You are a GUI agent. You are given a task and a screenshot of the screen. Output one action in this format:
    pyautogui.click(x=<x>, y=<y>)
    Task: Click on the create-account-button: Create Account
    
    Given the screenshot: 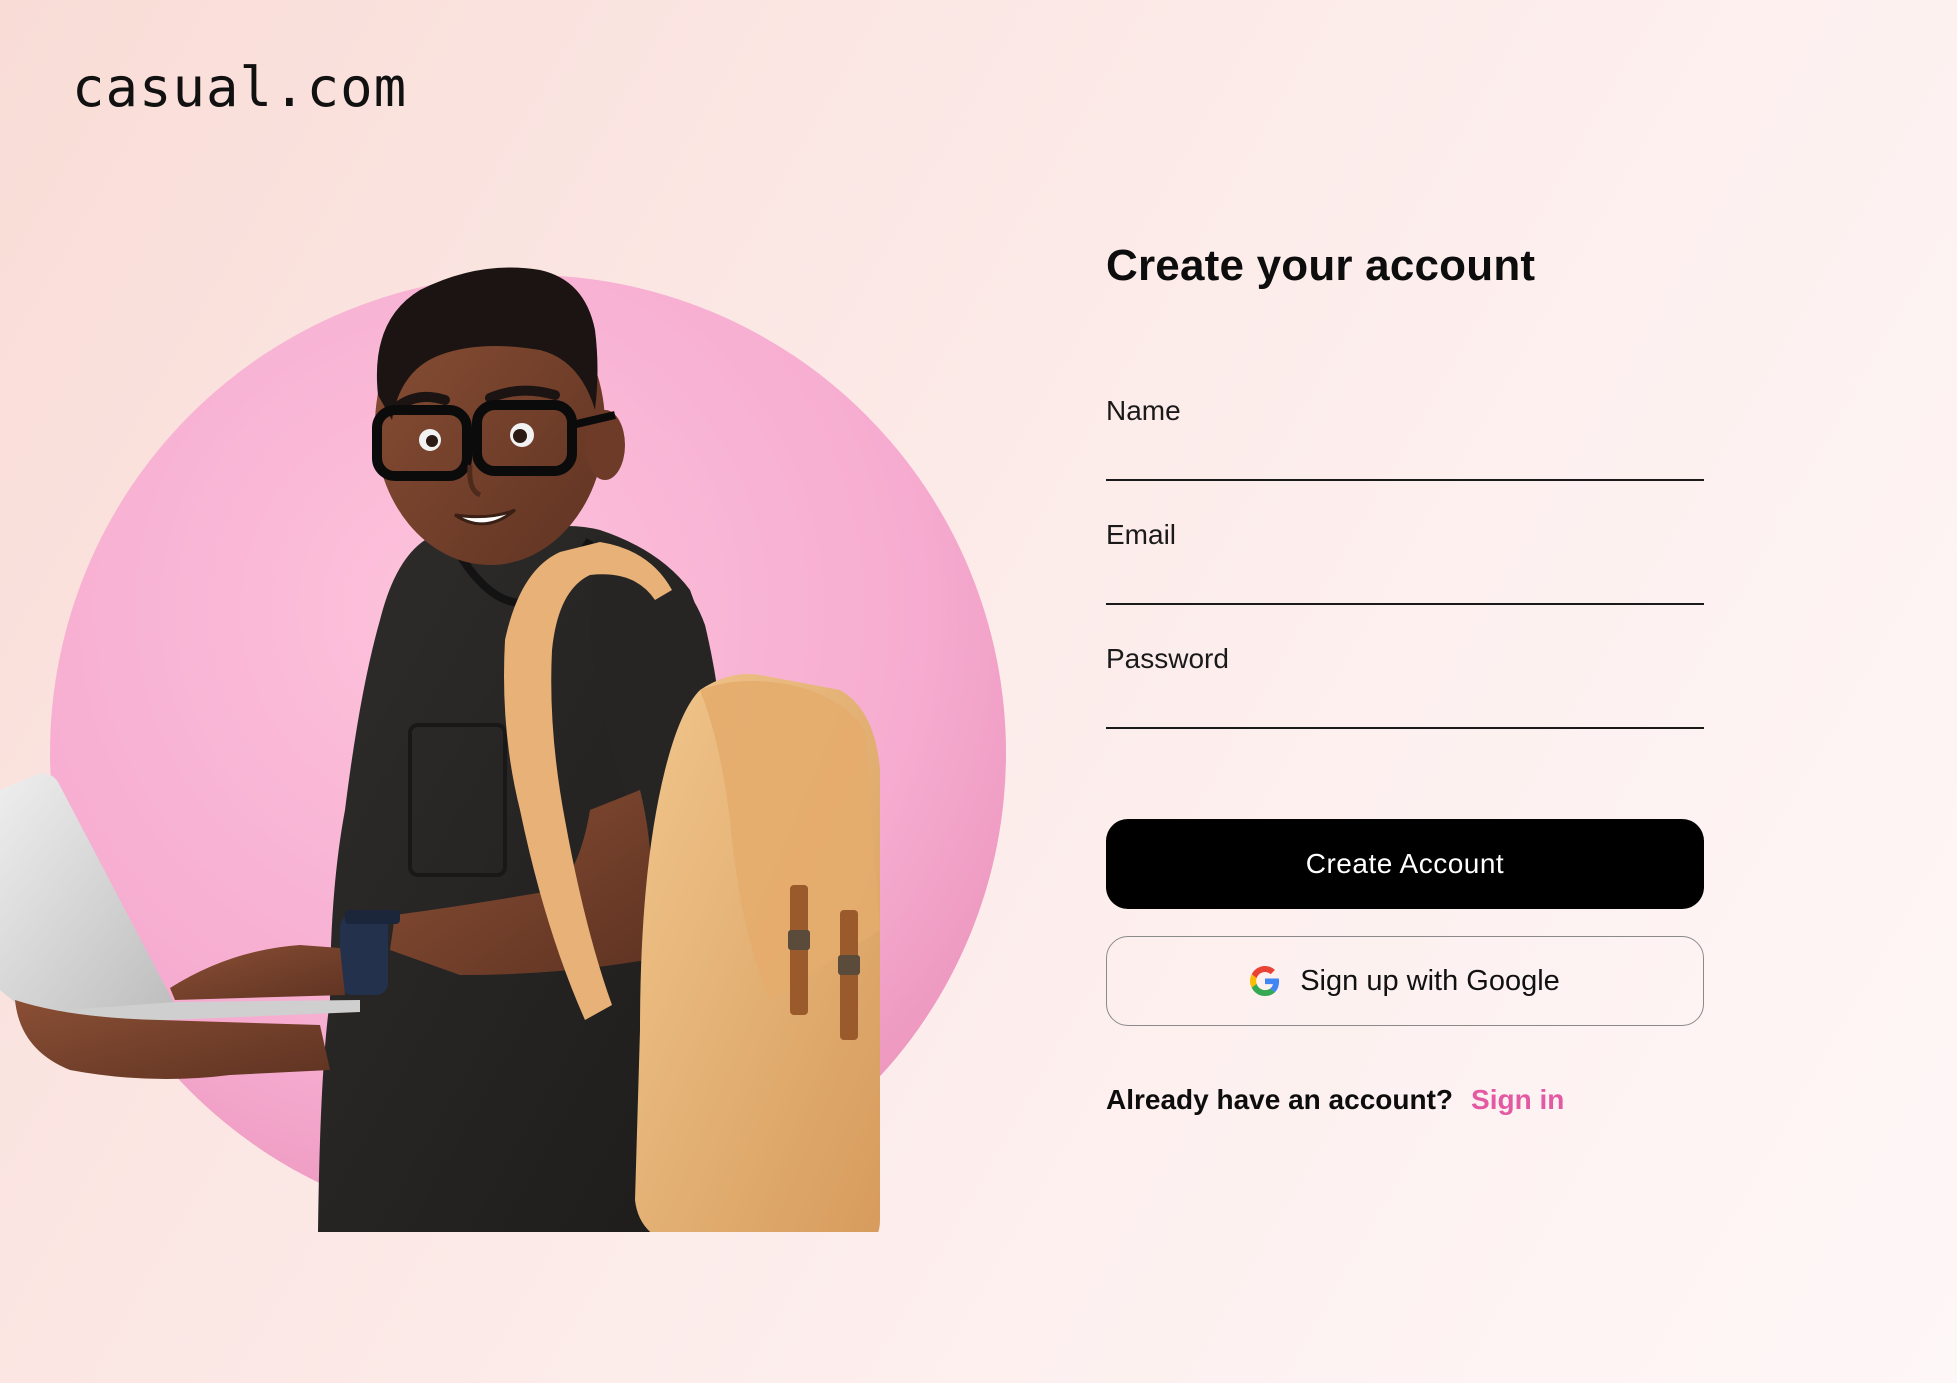 What is the action you would take?
    pyautogui.click(x=1405, y=864)
    